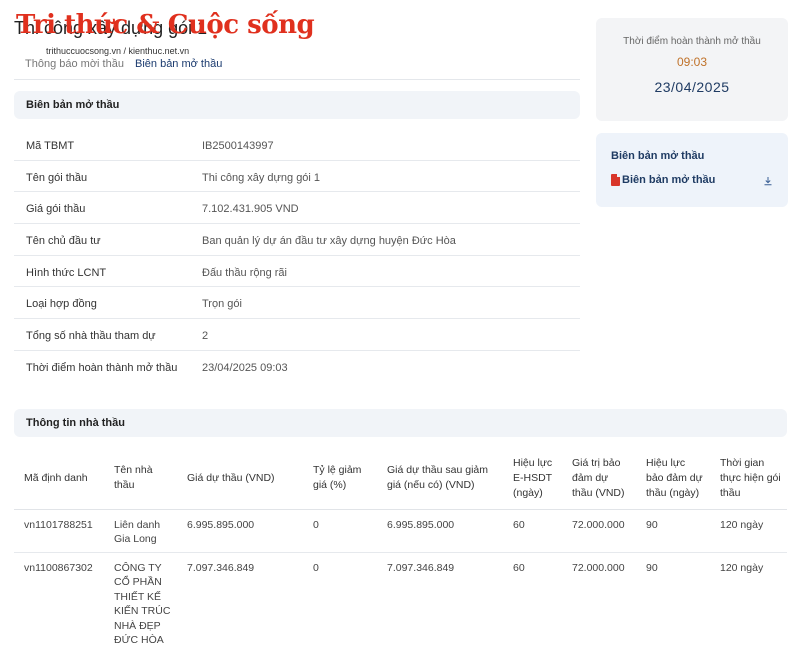  What do you see at coordinates (178, 64) in the screenshot?
I see `tab-opening-minutes: Biên bản mở thầu` at bounding box center [178, 64].